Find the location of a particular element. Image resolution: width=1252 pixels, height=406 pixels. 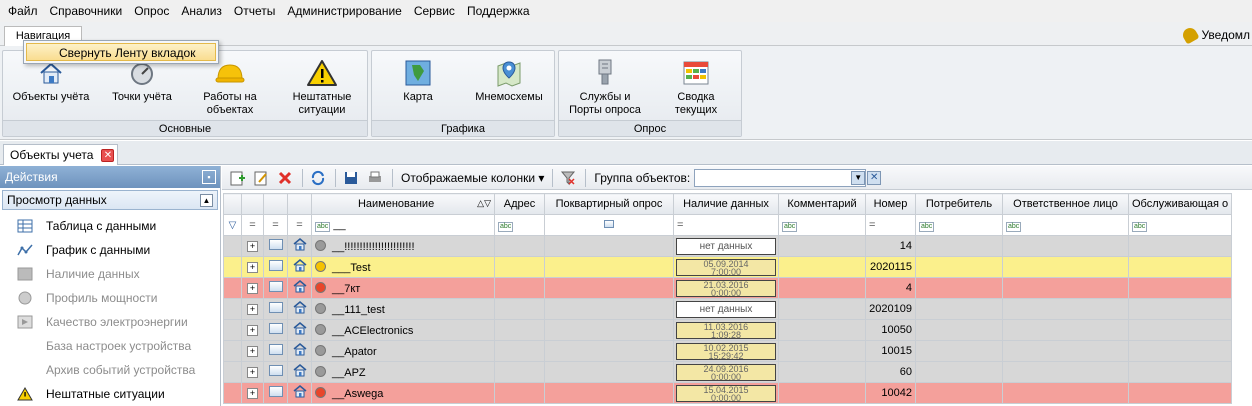

menu-file: Файл is located at coordinates (23, 11).